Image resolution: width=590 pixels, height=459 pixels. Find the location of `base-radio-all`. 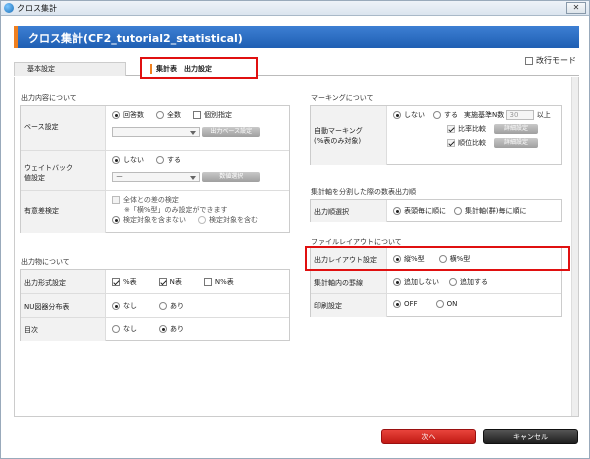

base-radio-all is located at coordinates (160, 115).